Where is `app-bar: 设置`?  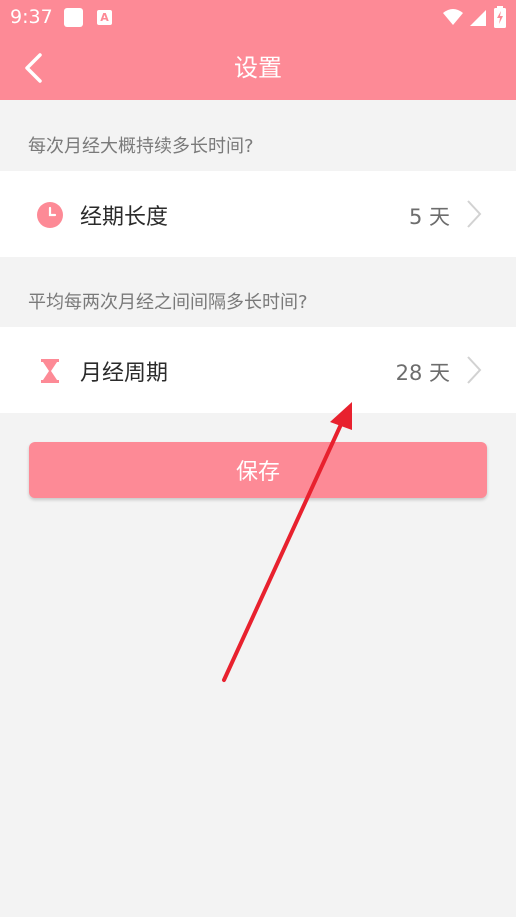 app-bar: 设置 is located at coordinates (258, 68).